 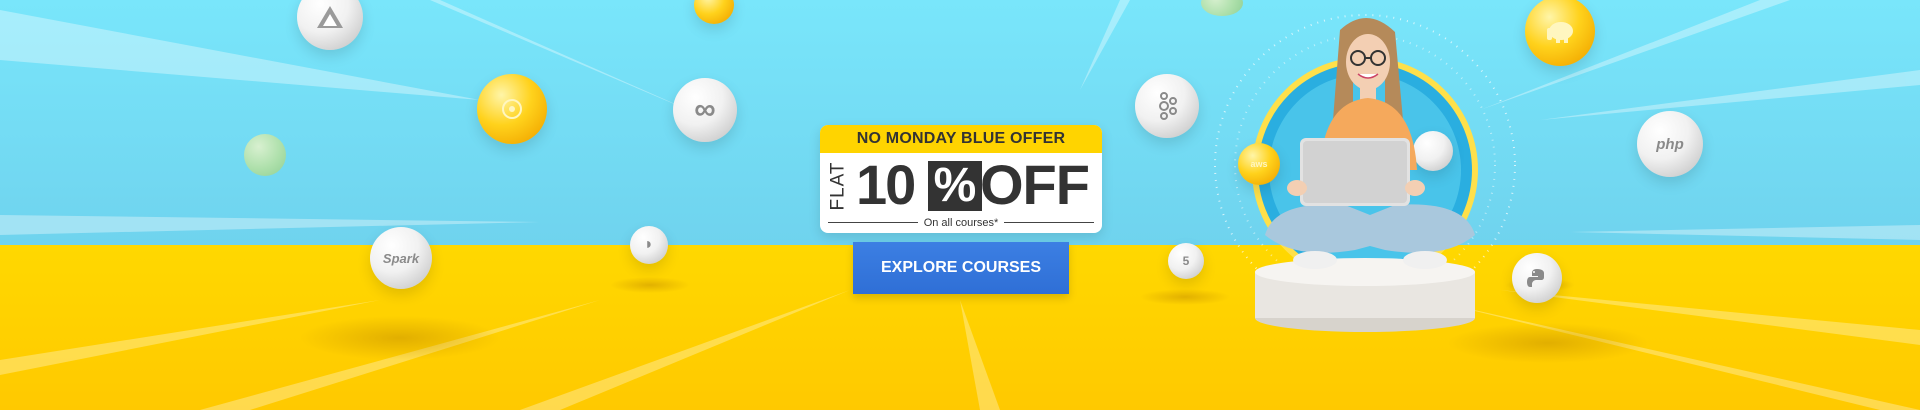 What do you see at coordinates (955, 186) in the screenshot?
I see `percent-symbol: %` at bounding box center [955, 186].